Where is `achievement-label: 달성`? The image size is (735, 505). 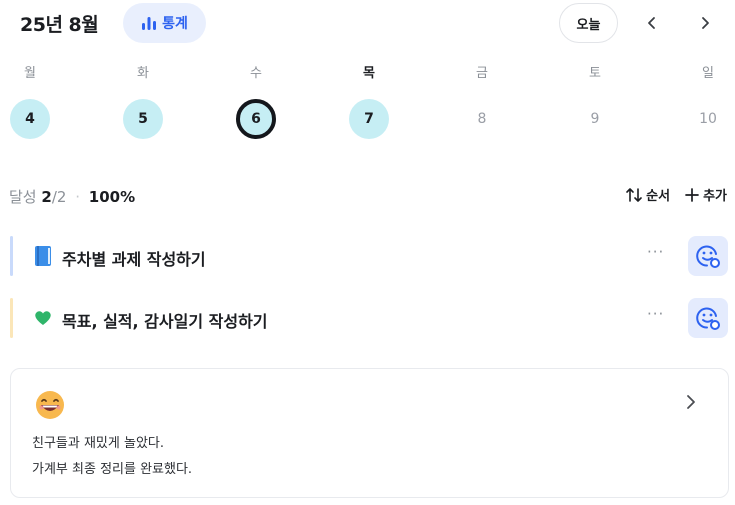 achievement-label: 달성 is located at coordinates (23, 197).